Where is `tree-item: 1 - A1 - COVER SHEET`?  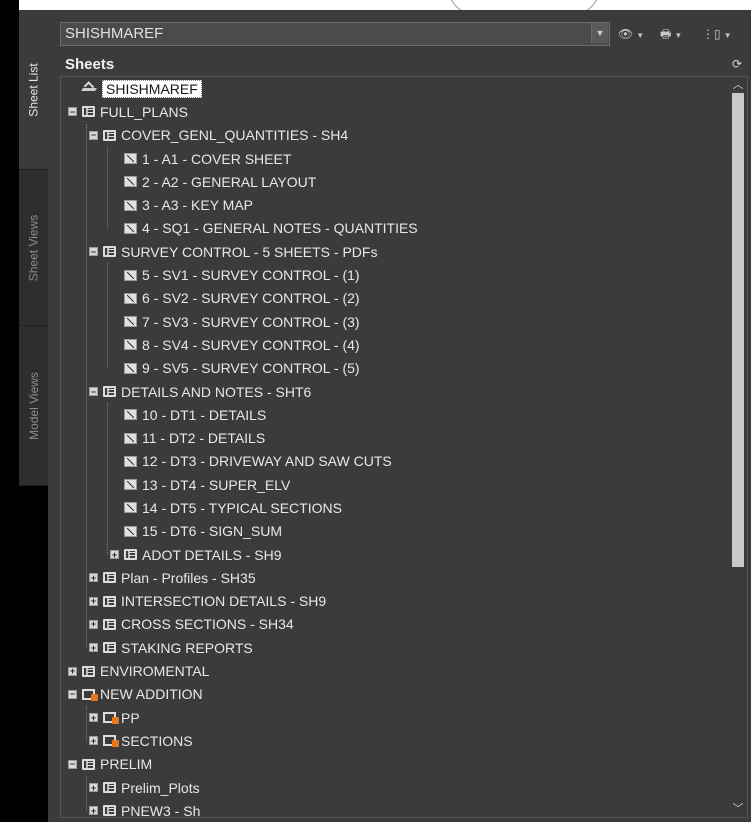
tree-item: 1 - A1 - COVER SHEET is located at coordinates (395, 158).